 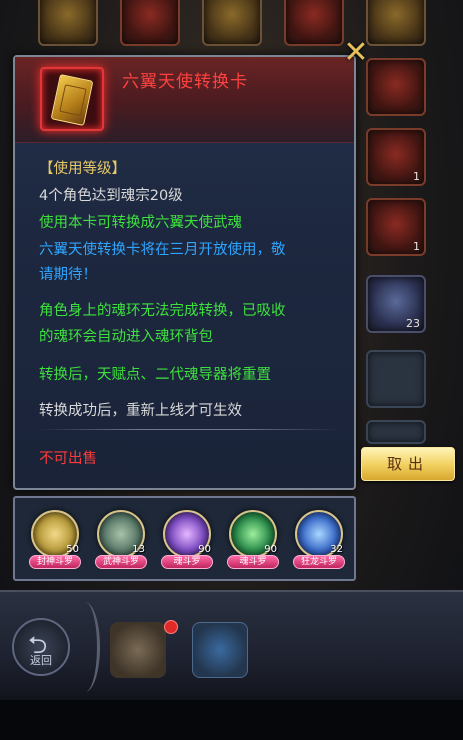 I want to click on card-icon-art, so click(x=72, y=100).